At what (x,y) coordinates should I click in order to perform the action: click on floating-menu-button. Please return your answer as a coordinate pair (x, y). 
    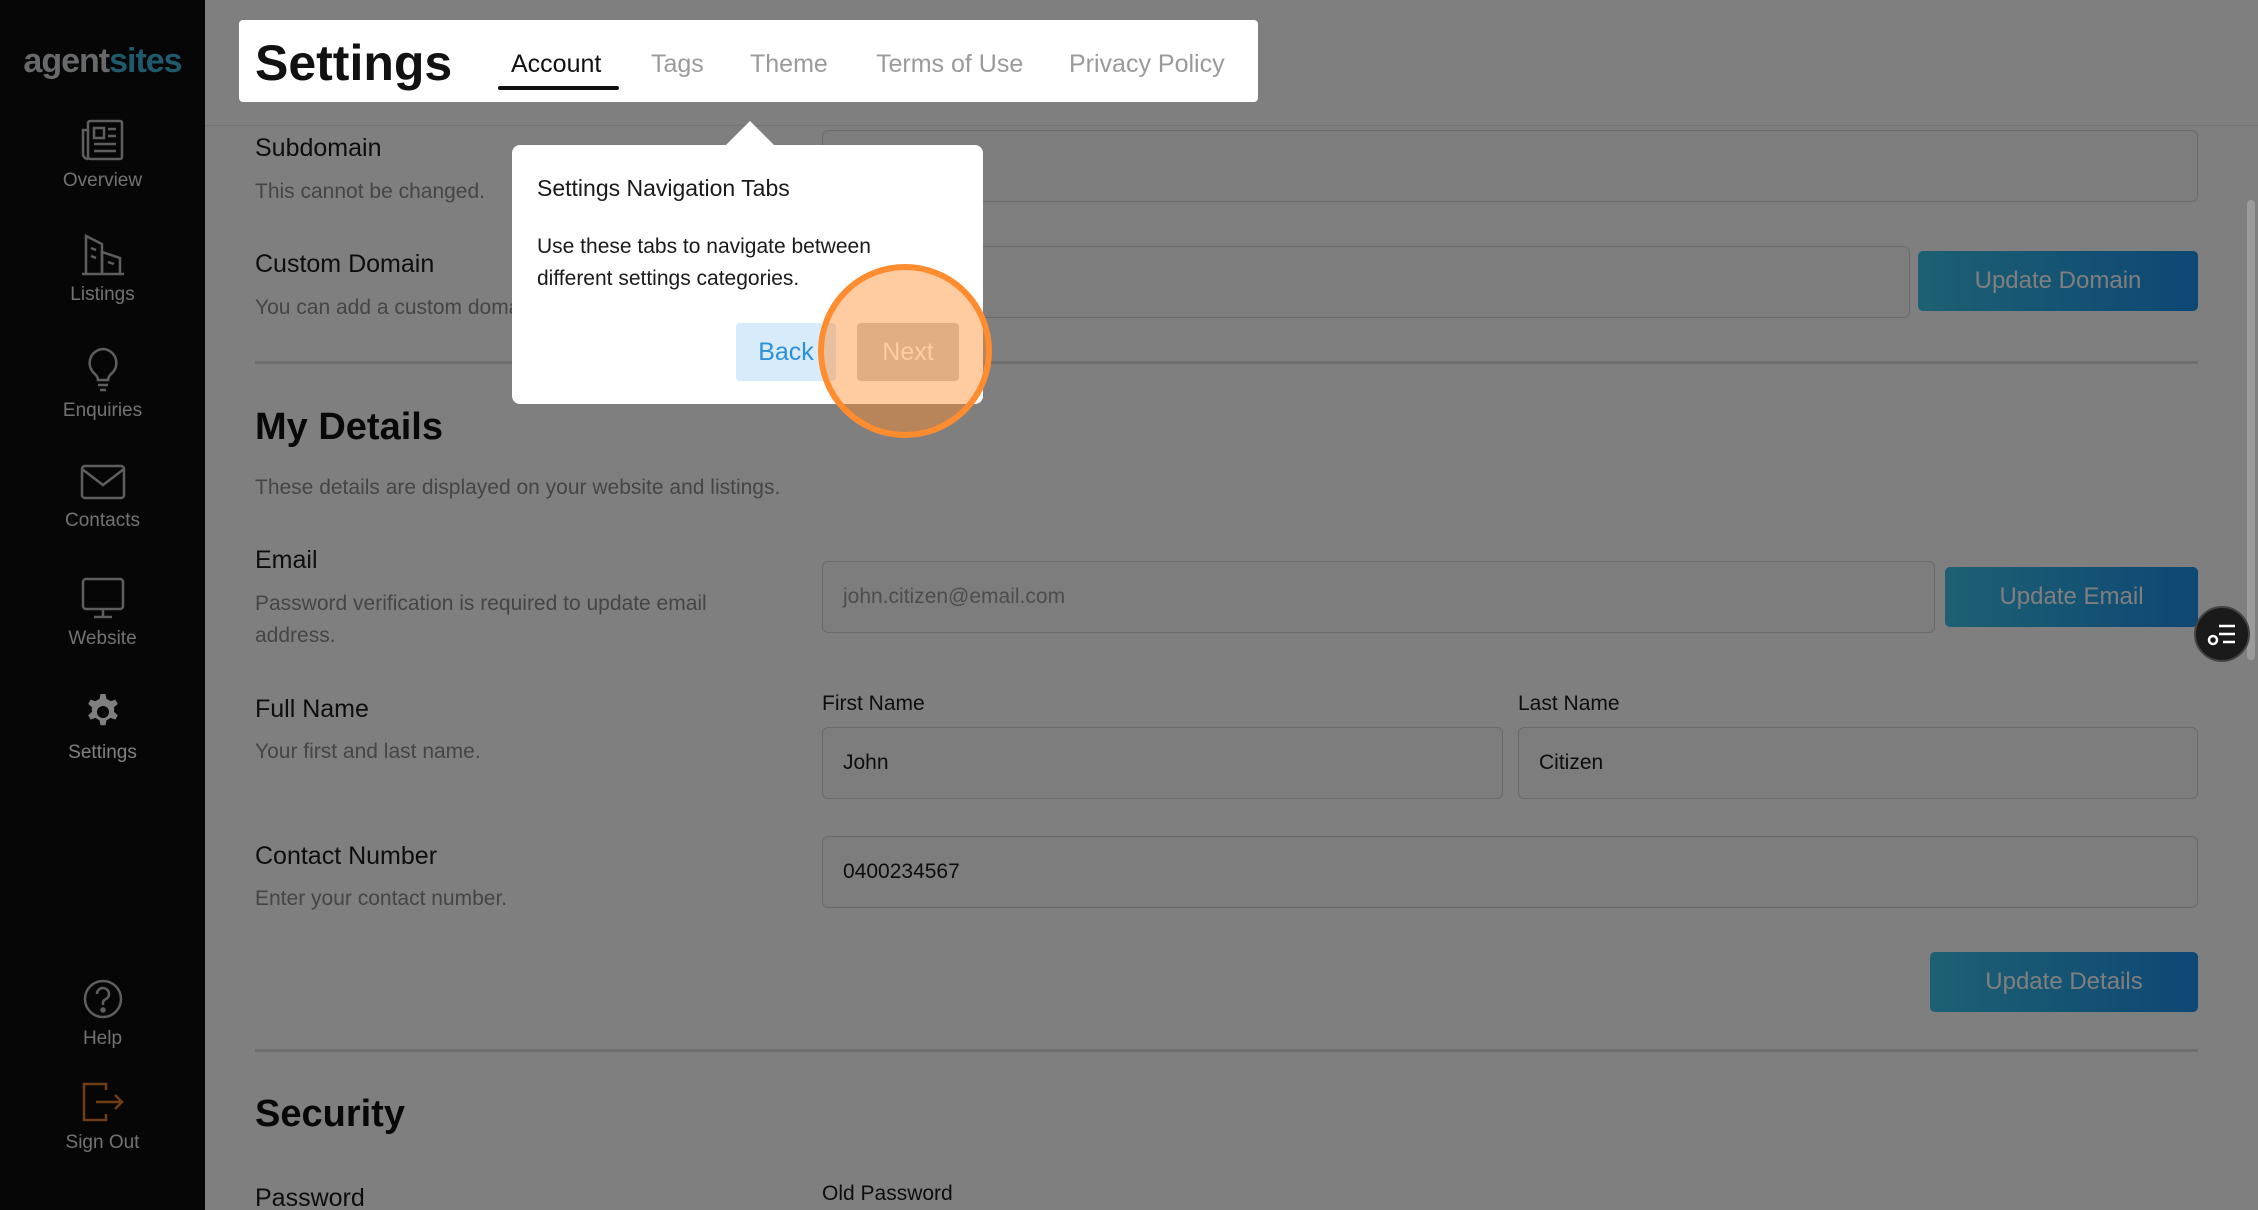
    Looking at the image, I should click on (2222, 634).